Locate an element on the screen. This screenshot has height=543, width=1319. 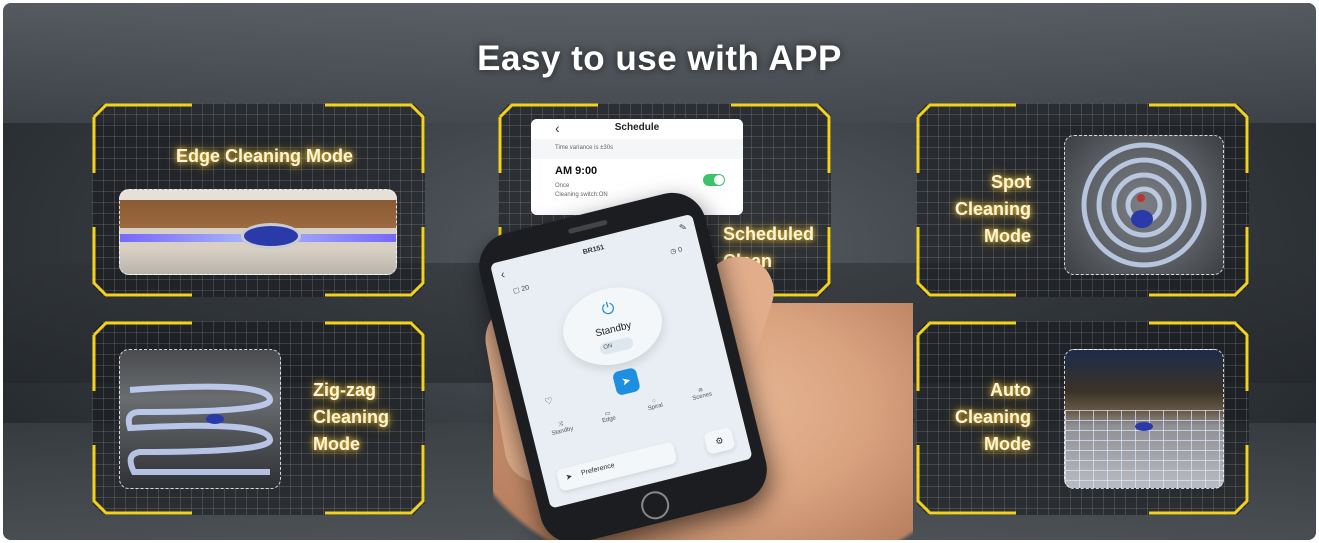
zigzag-label-line2: Cleaning is located at coordinates (351, 417).